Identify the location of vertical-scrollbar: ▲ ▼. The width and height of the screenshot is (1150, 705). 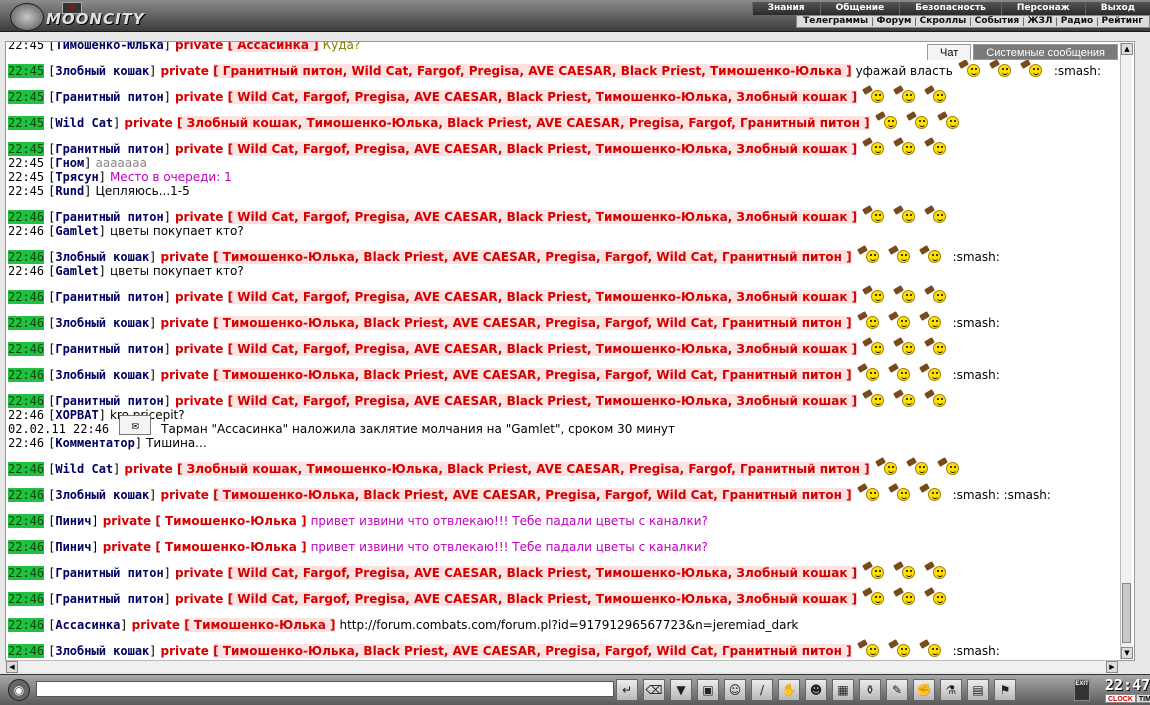
(1126, 351).